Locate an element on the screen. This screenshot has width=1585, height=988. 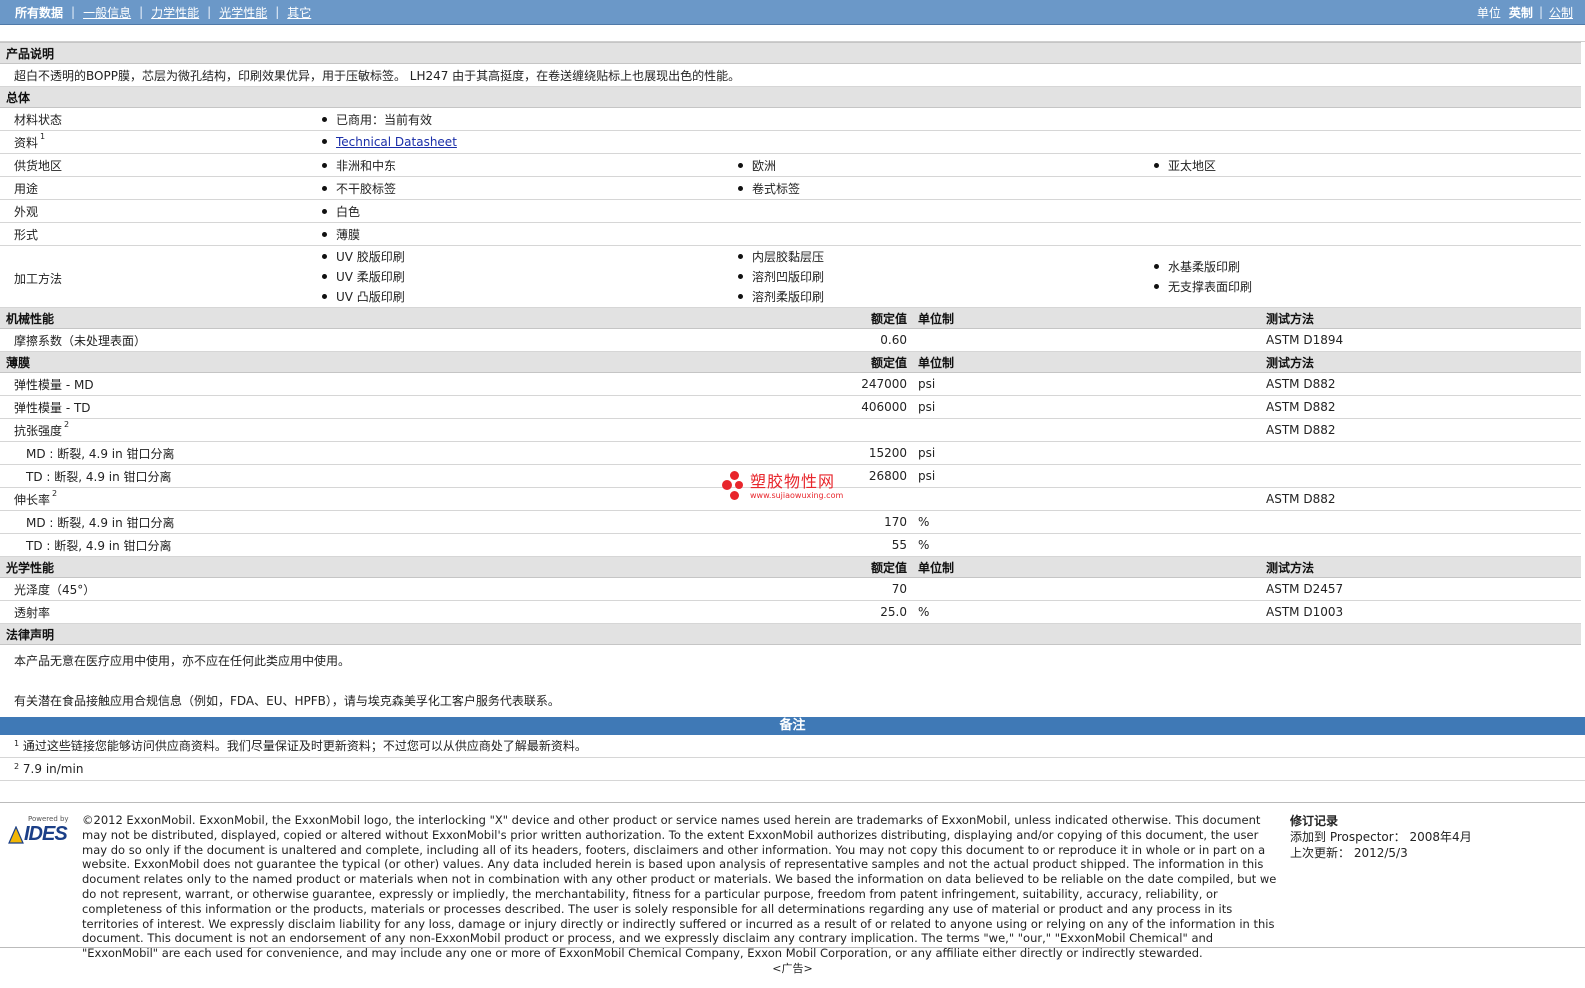
watermark: 塑胶物性网 www.sujiaowuxing.com is located at coordinates (782, 486).